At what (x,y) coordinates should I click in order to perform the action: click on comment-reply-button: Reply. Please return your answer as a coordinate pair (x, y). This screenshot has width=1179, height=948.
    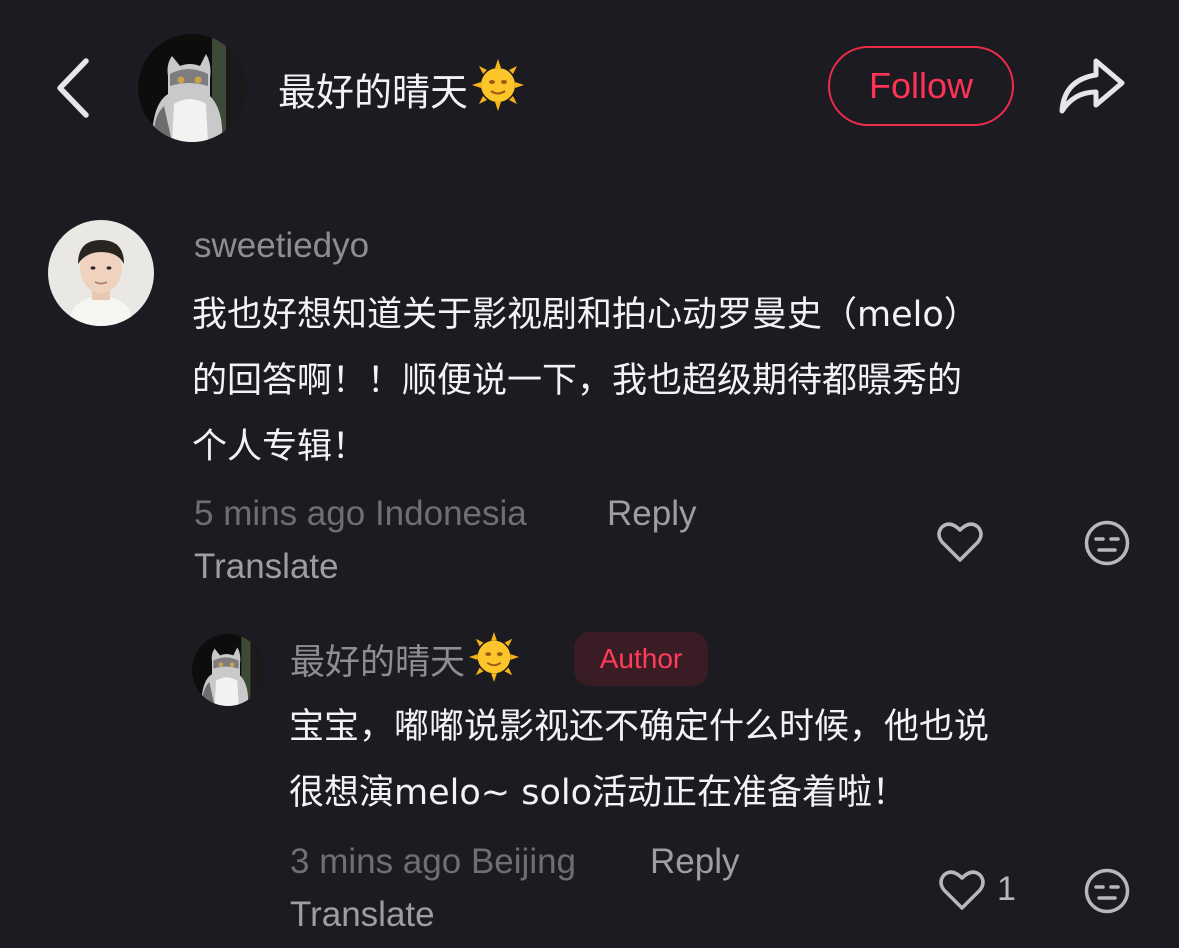
    Looking at the image, I should click on (651, 514).